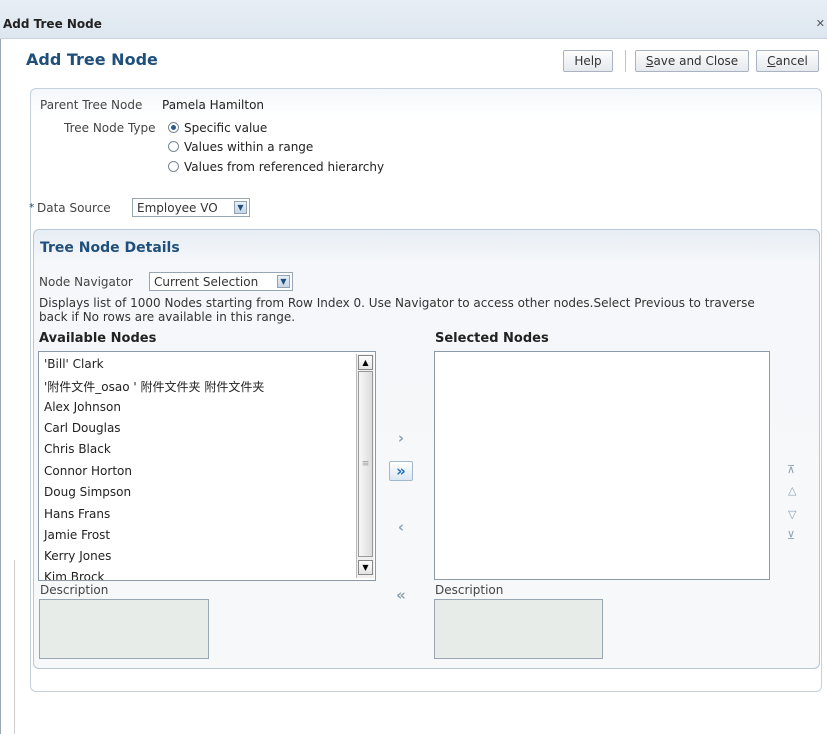 This screenshot has width=827, height=734. What do you see at coordinates (110, 128) in the screenshot?
I see `tree-node-type-label: Tree Node Type` at bounding box center [110, 128].